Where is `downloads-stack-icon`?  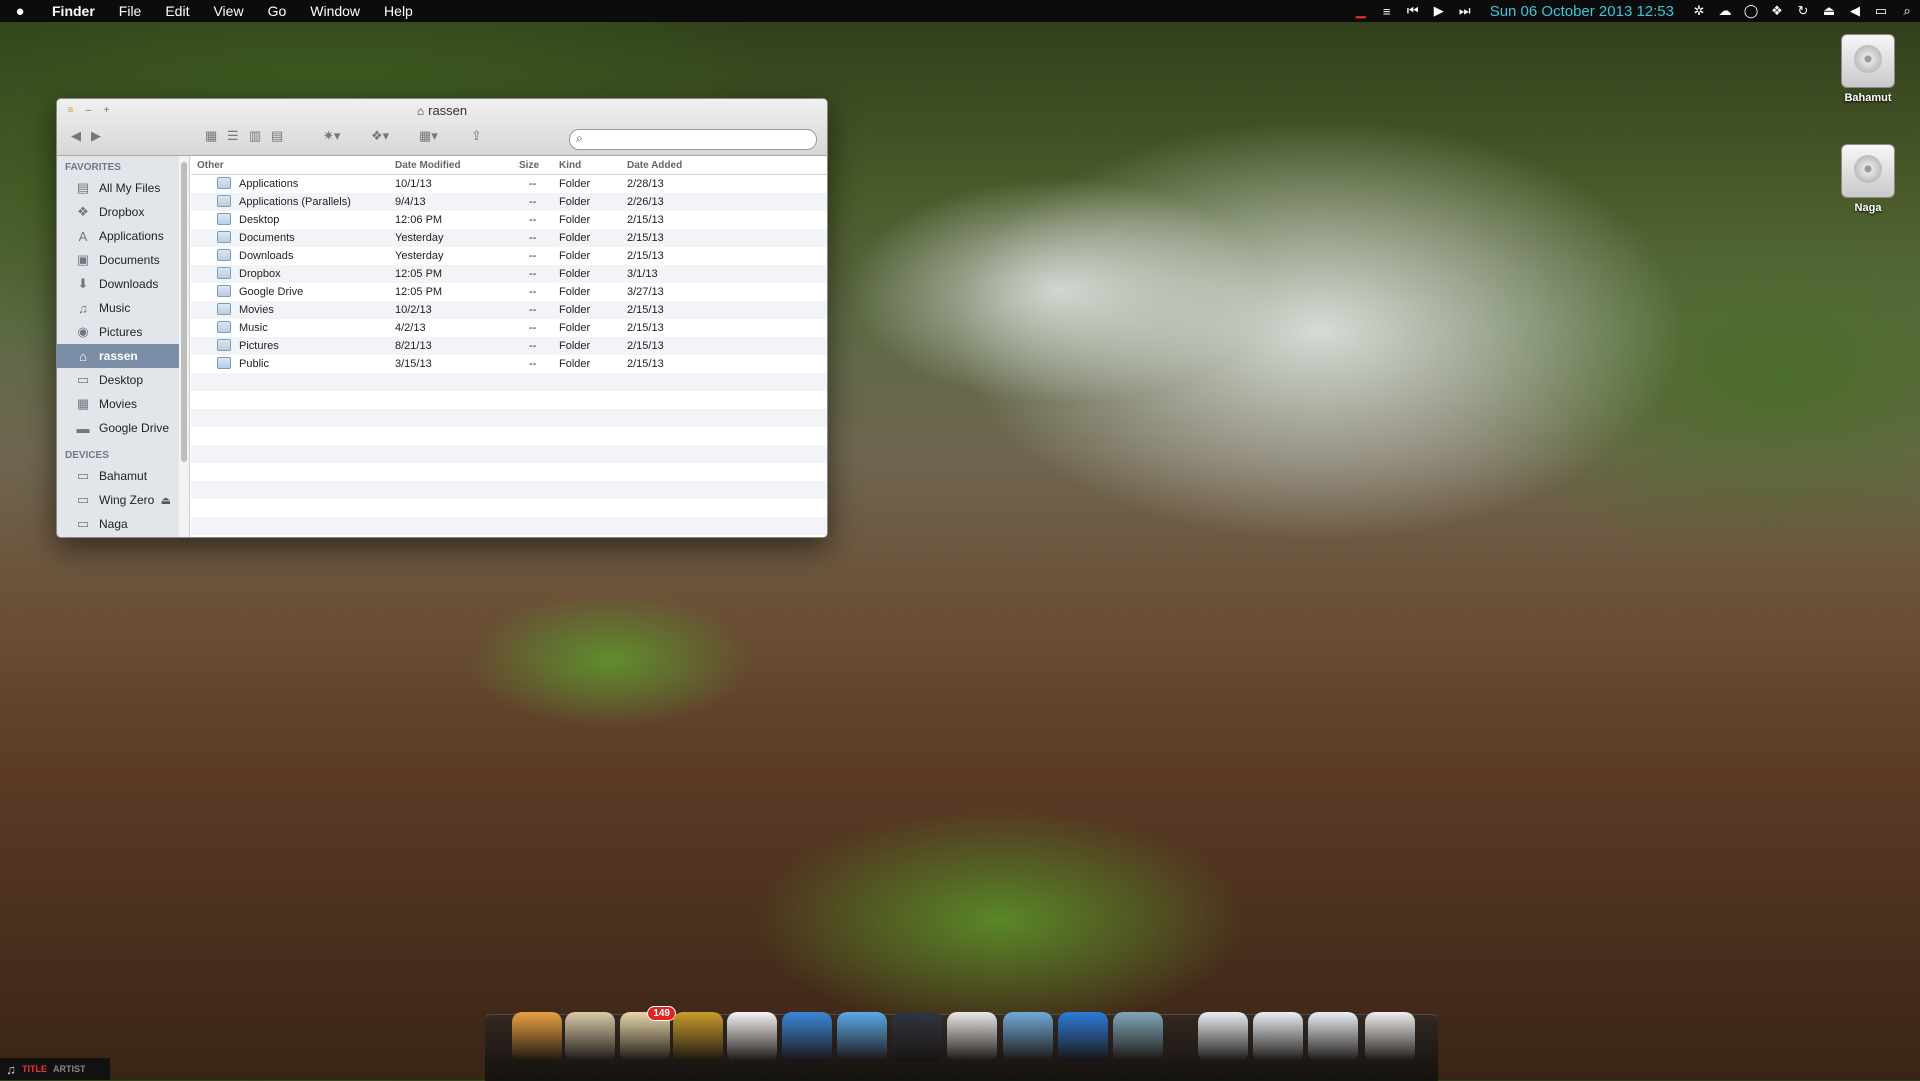 downloads-stack-icon is located at coordinates (1333, 1037).